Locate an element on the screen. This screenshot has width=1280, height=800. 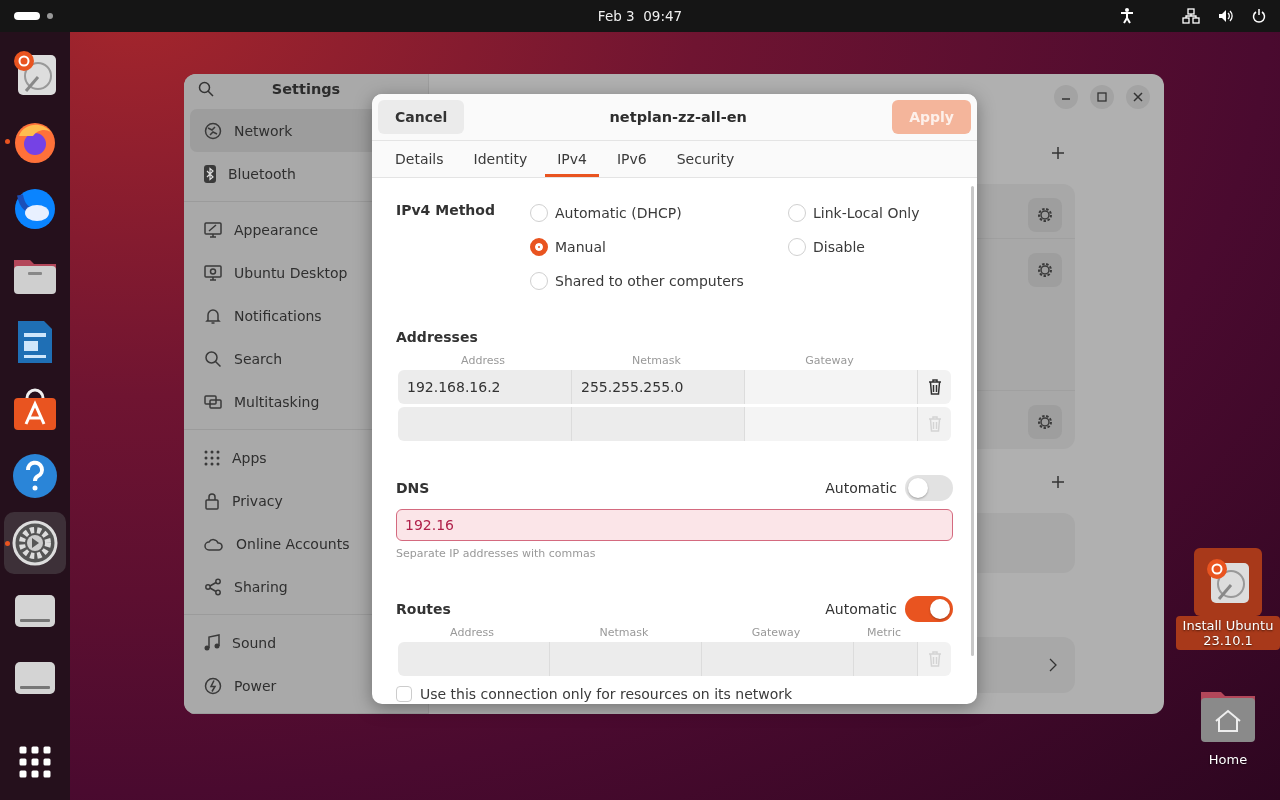
method-label: IPv4 Method is located at coordinates (446, 211).